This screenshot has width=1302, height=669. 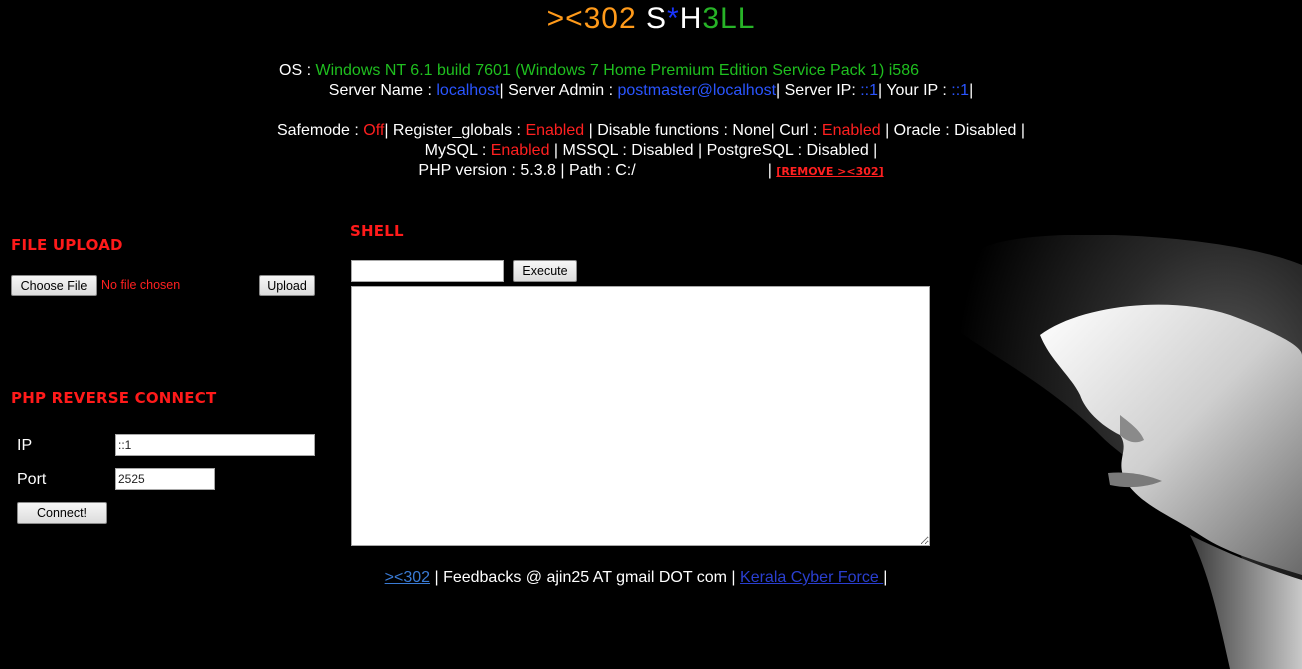 What do you see at coordinates (520, 150) in the screenshot?
I see `mysql-value: Enabled` at bounding box center [520, 150].